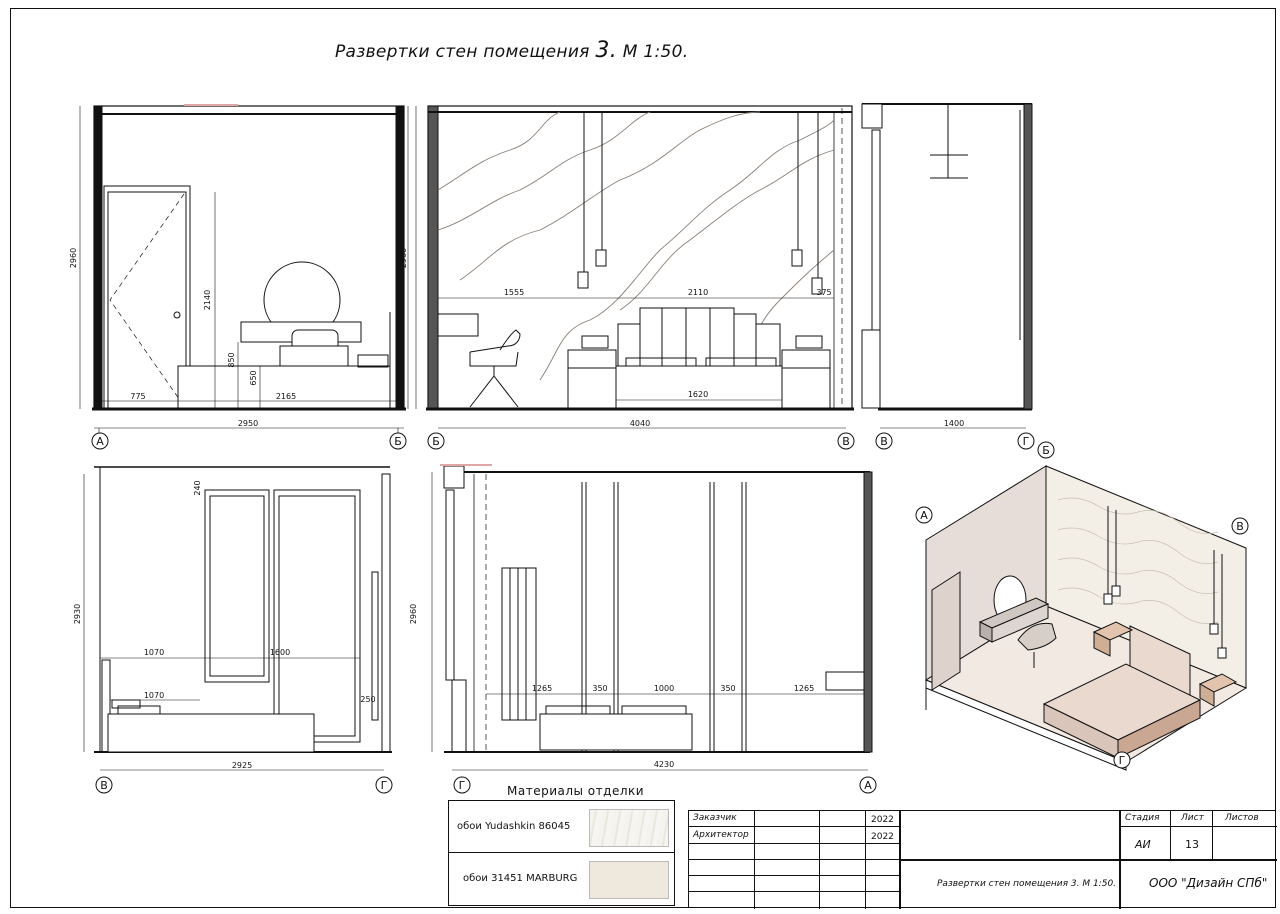 The height and width of the screenshot is (914, 1280). Describe the element at coordinates (137, 396) in the screenshot. I see `svg-text: 775` at that location.